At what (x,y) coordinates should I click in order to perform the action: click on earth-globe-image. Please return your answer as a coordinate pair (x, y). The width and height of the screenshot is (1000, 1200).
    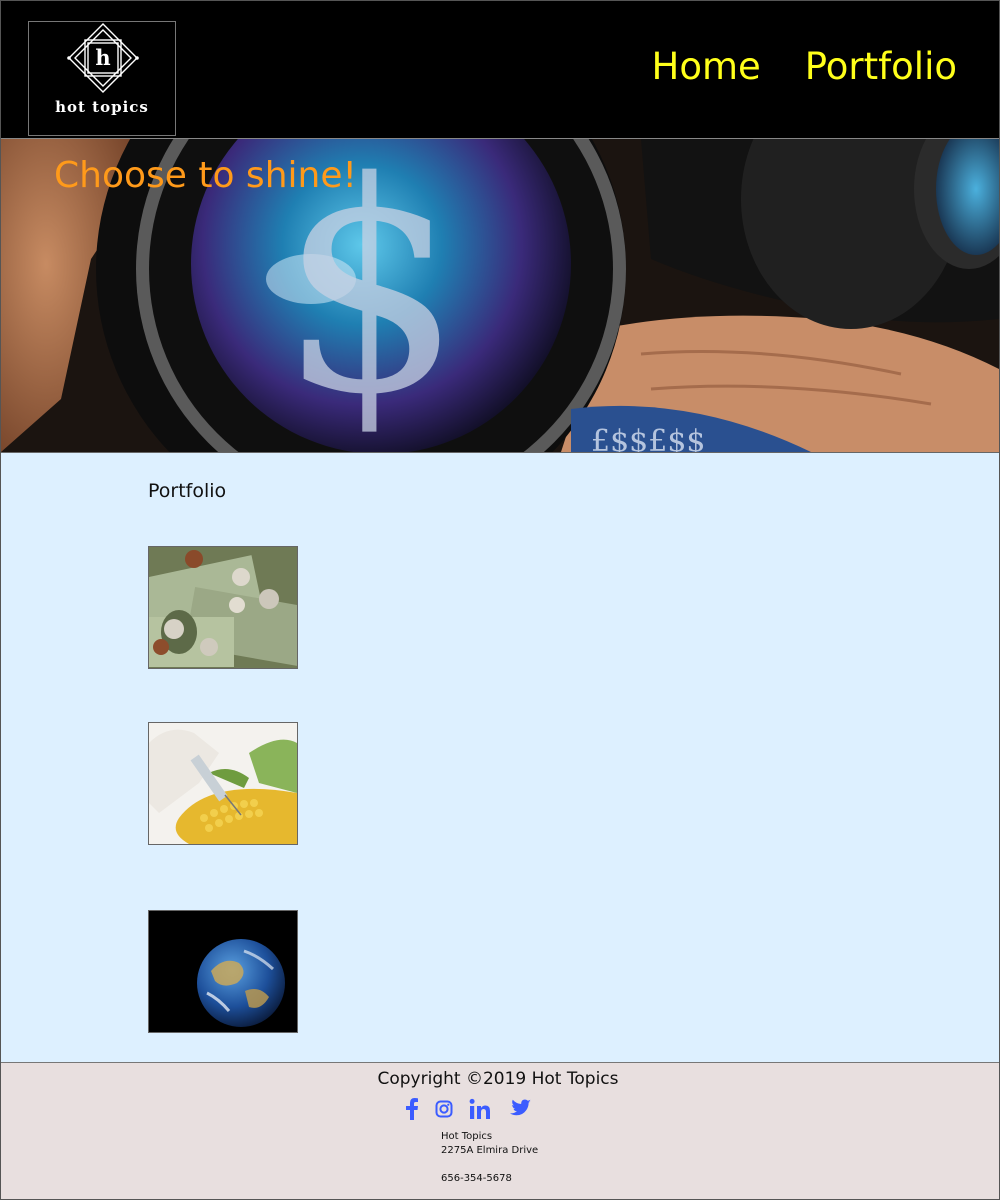
    Looking at the image, I should click on (223, 971).